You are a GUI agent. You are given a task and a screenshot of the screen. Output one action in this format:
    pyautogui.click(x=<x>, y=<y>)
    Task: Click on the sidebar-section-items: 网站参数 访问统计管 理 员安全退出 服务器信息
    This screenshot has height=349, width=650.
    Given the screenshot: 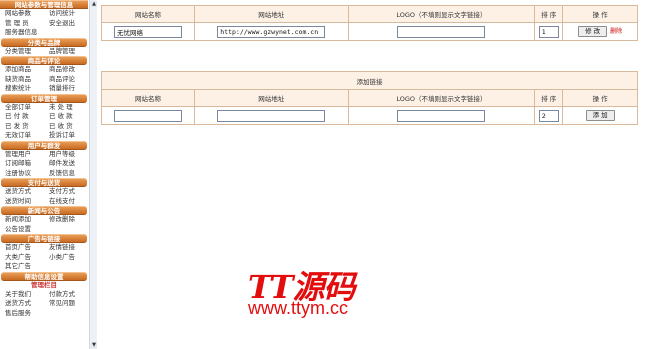 What is the action you would take?
    pyautogui.click(x=44, y=23)
    